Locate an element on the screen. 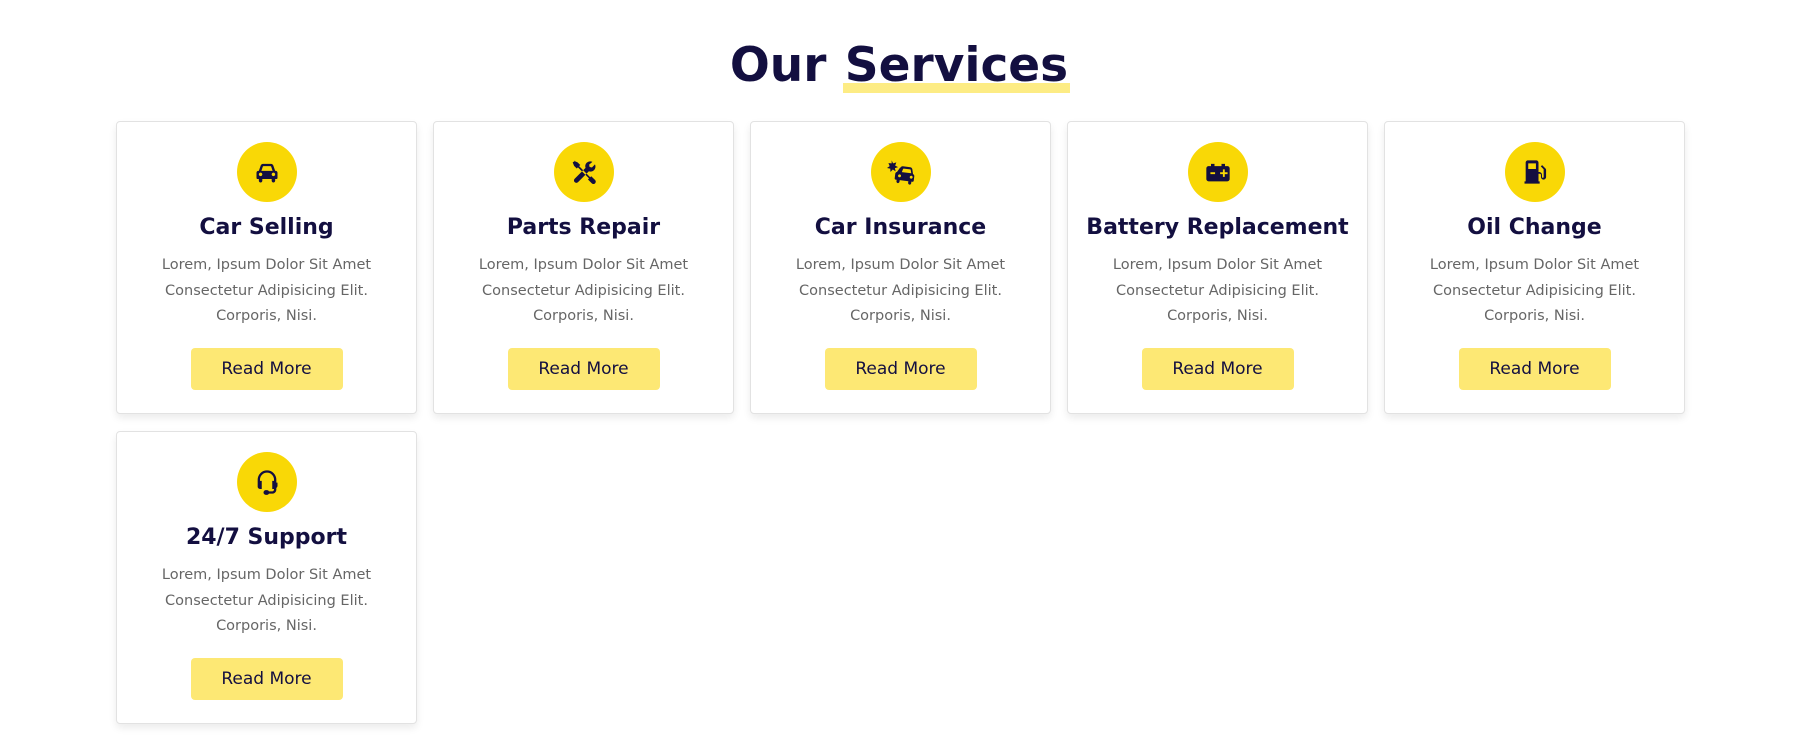 Image resolution: width=1800 pixels, height=751 pixels. headset-icon is located at coordinates (266, 482).